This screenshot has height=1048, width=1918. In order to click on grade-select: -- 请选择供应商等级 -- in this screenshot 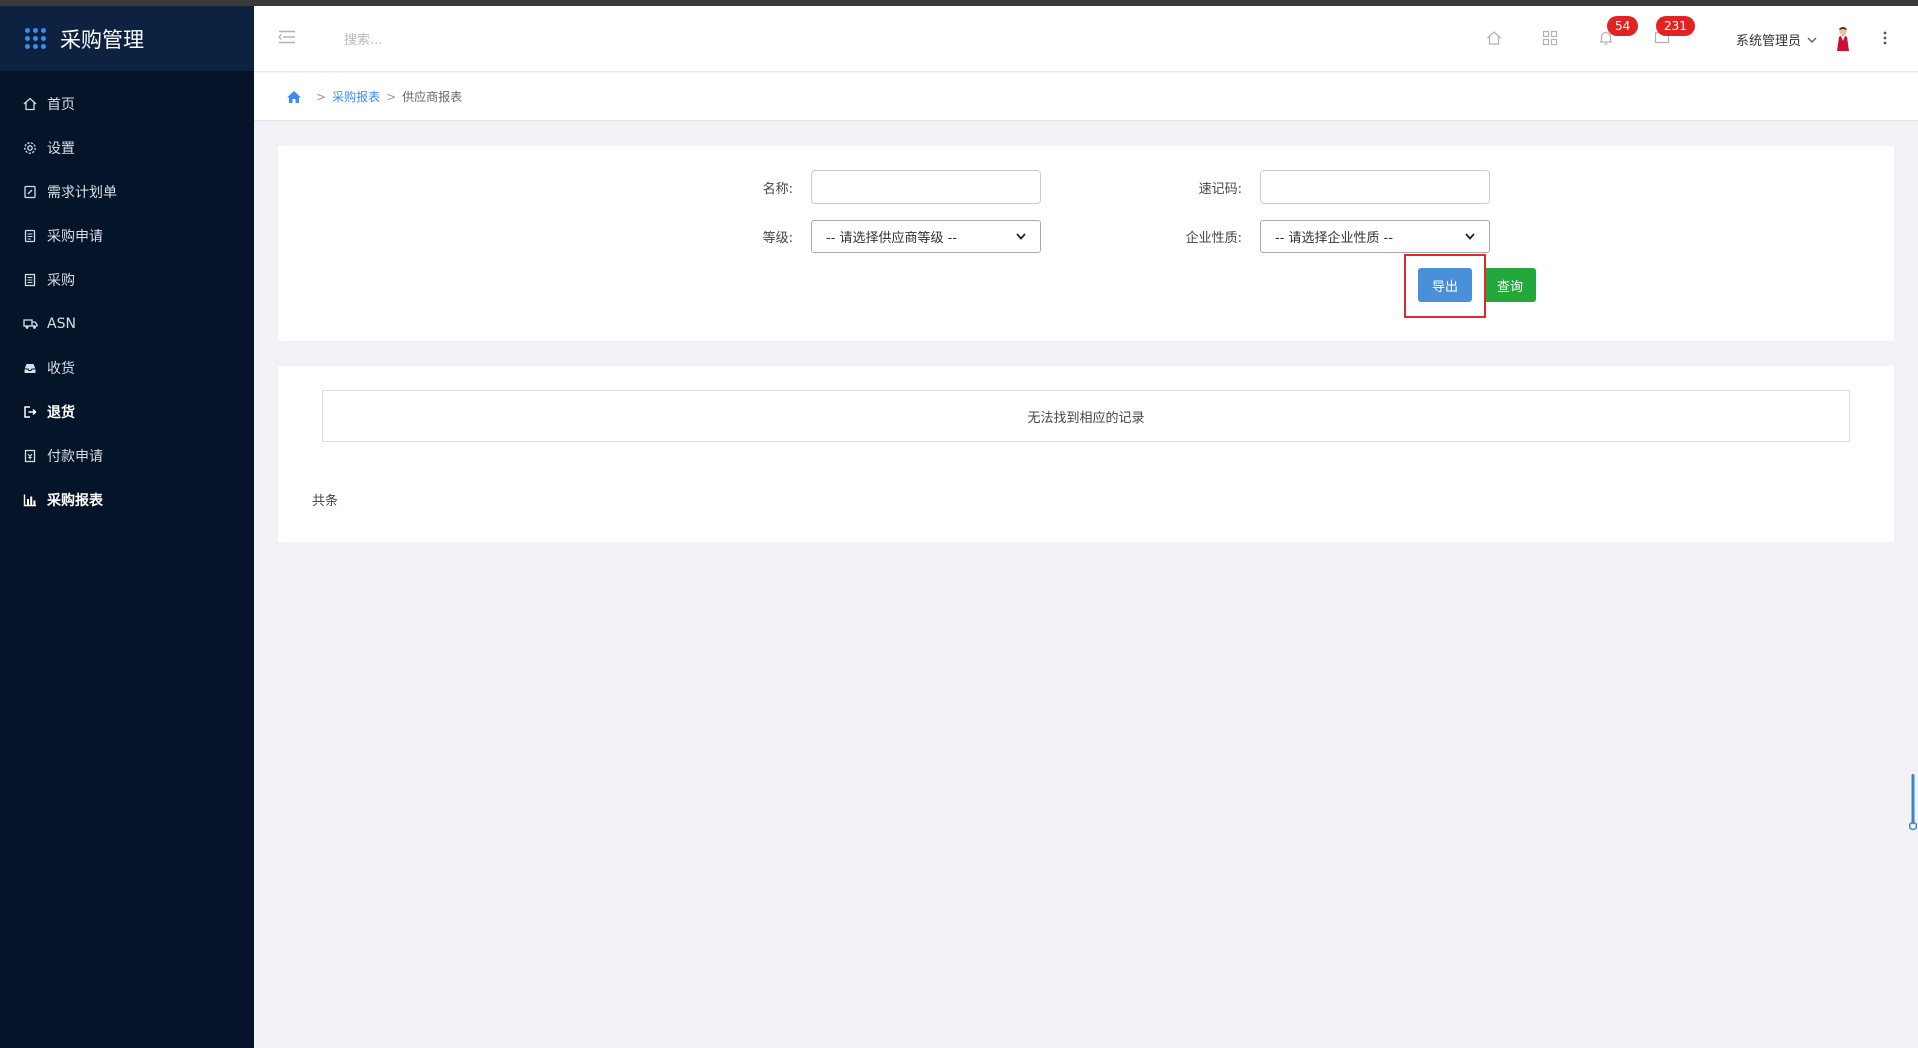, I will do `click(926, 236)`.